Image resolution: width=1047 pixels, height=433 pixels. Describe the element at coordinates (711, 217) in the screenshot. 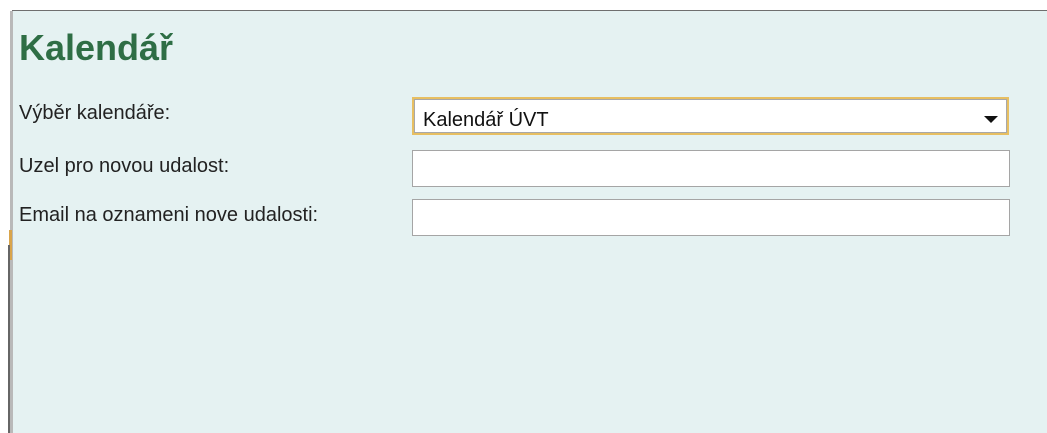

I see `email-input` at that location.